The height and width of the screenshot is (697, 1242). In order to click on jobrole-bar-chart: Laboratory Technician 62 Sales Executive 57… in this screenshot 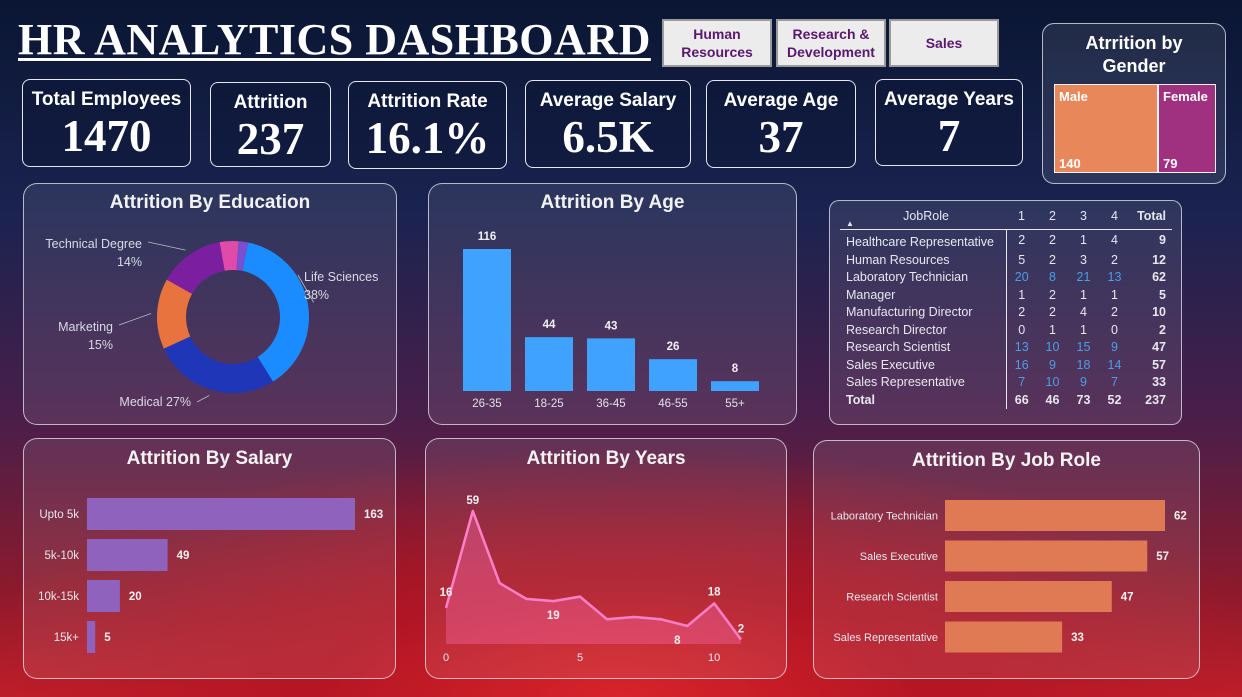, I will do `click(1009, 576)`.